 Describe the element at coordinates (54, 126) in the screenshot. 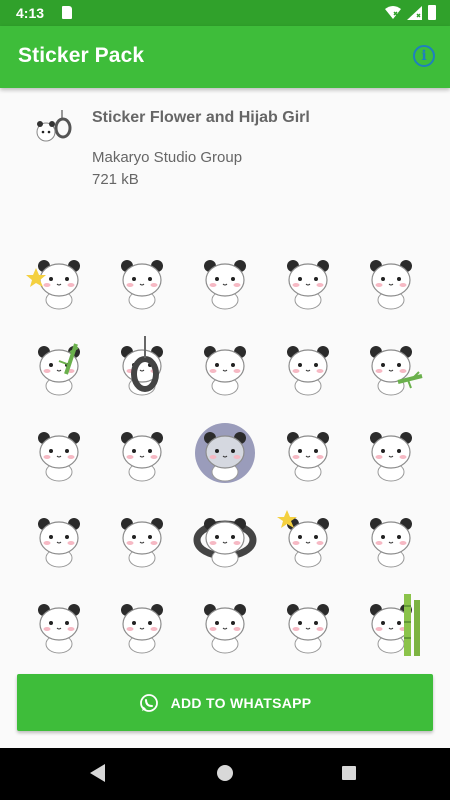

I see `tray-icon` at that location.